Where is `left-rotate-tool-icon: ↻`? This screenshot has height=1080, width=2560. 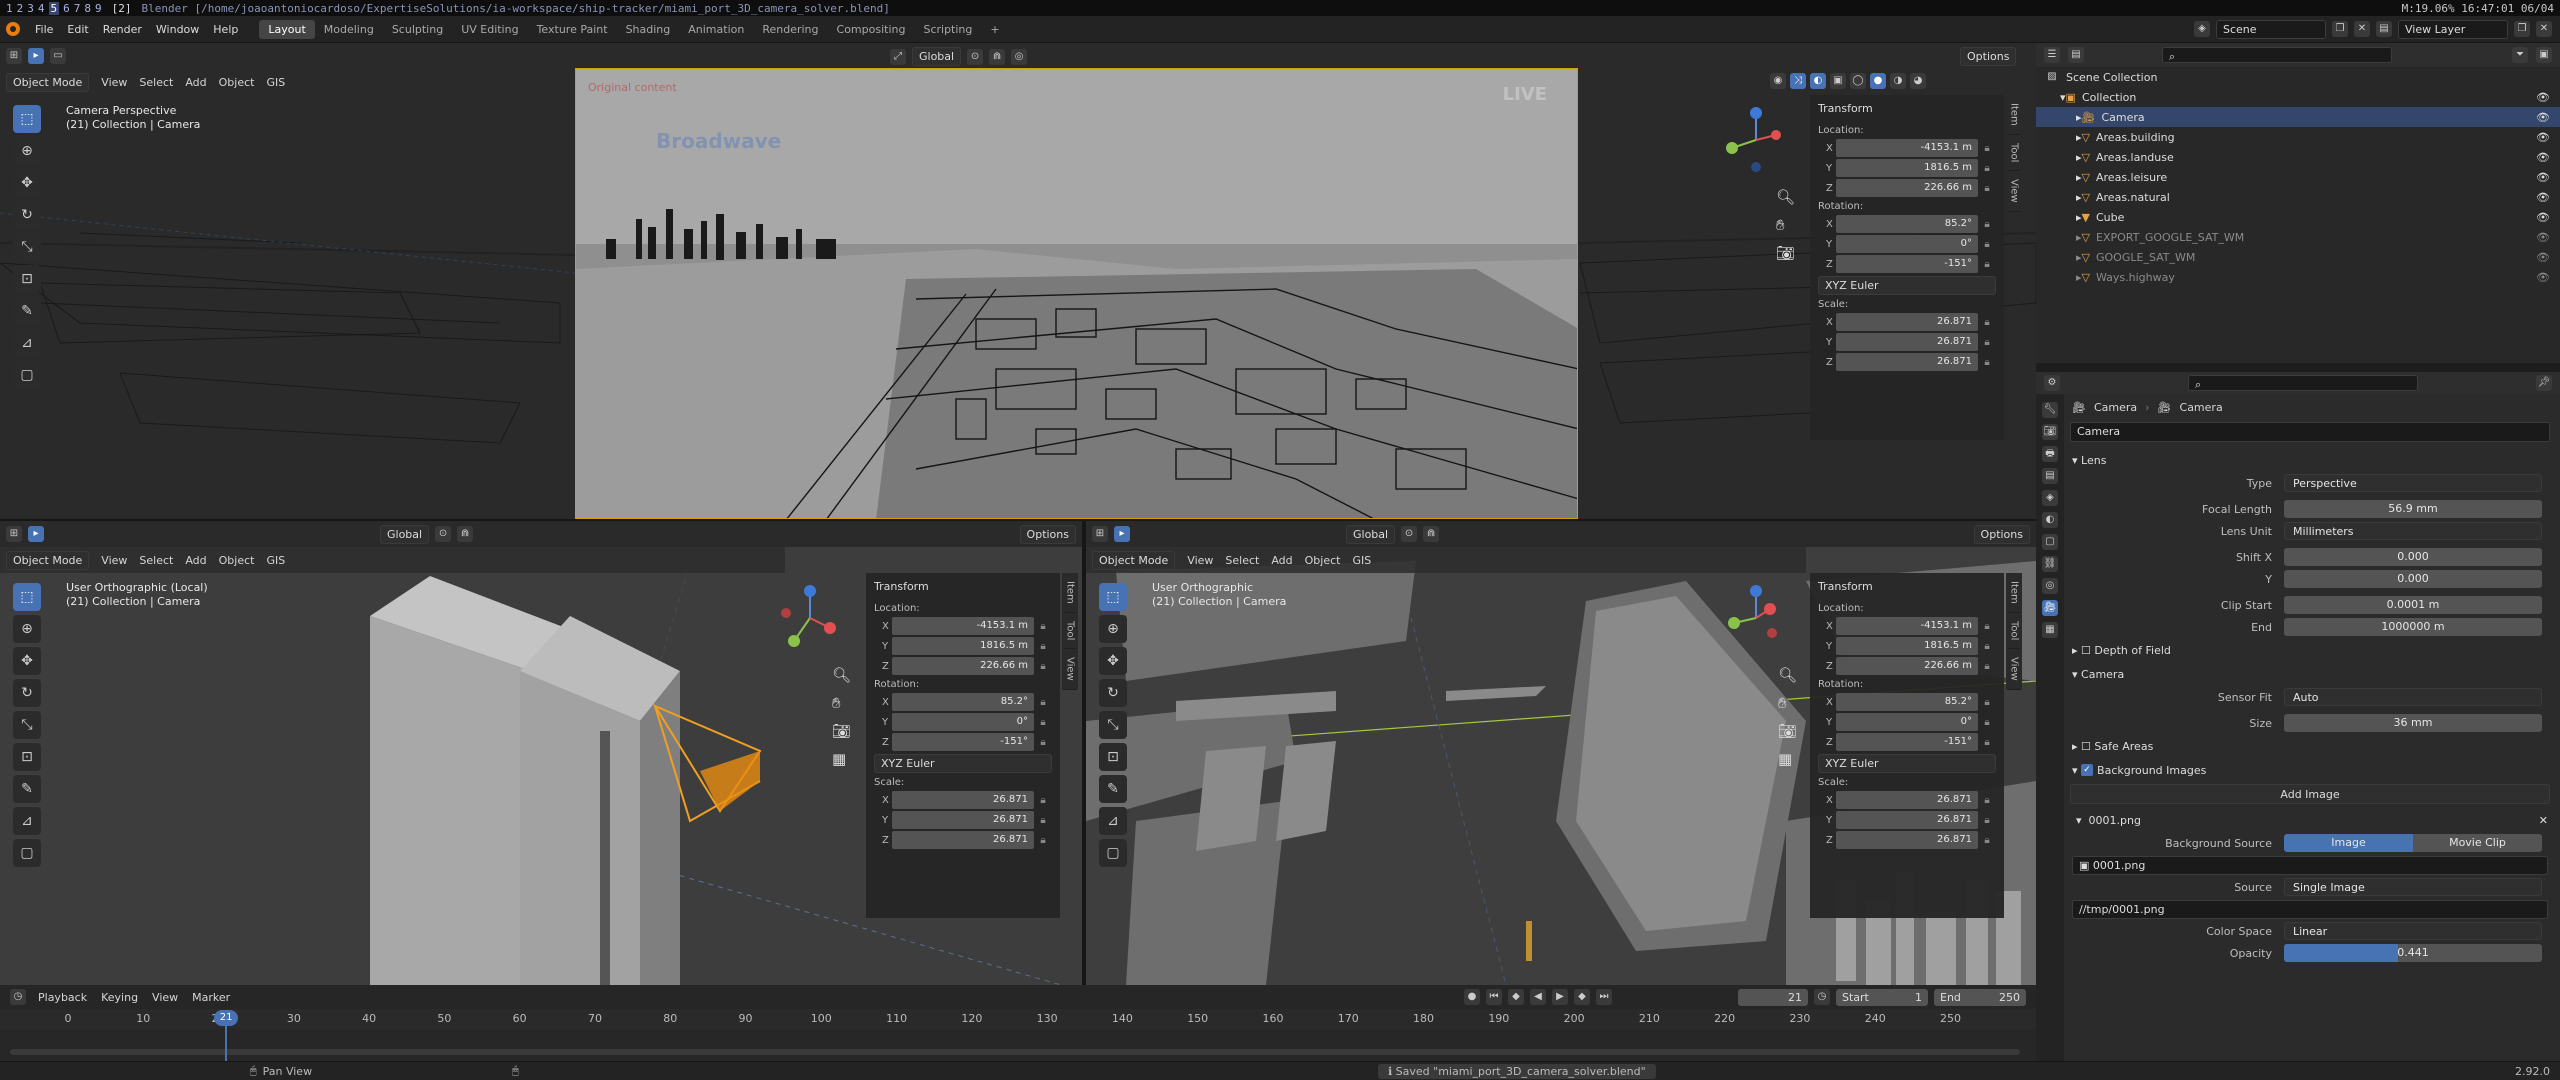
left-rotate-tool-icon: ↻ is located at coordinates (27, 693).